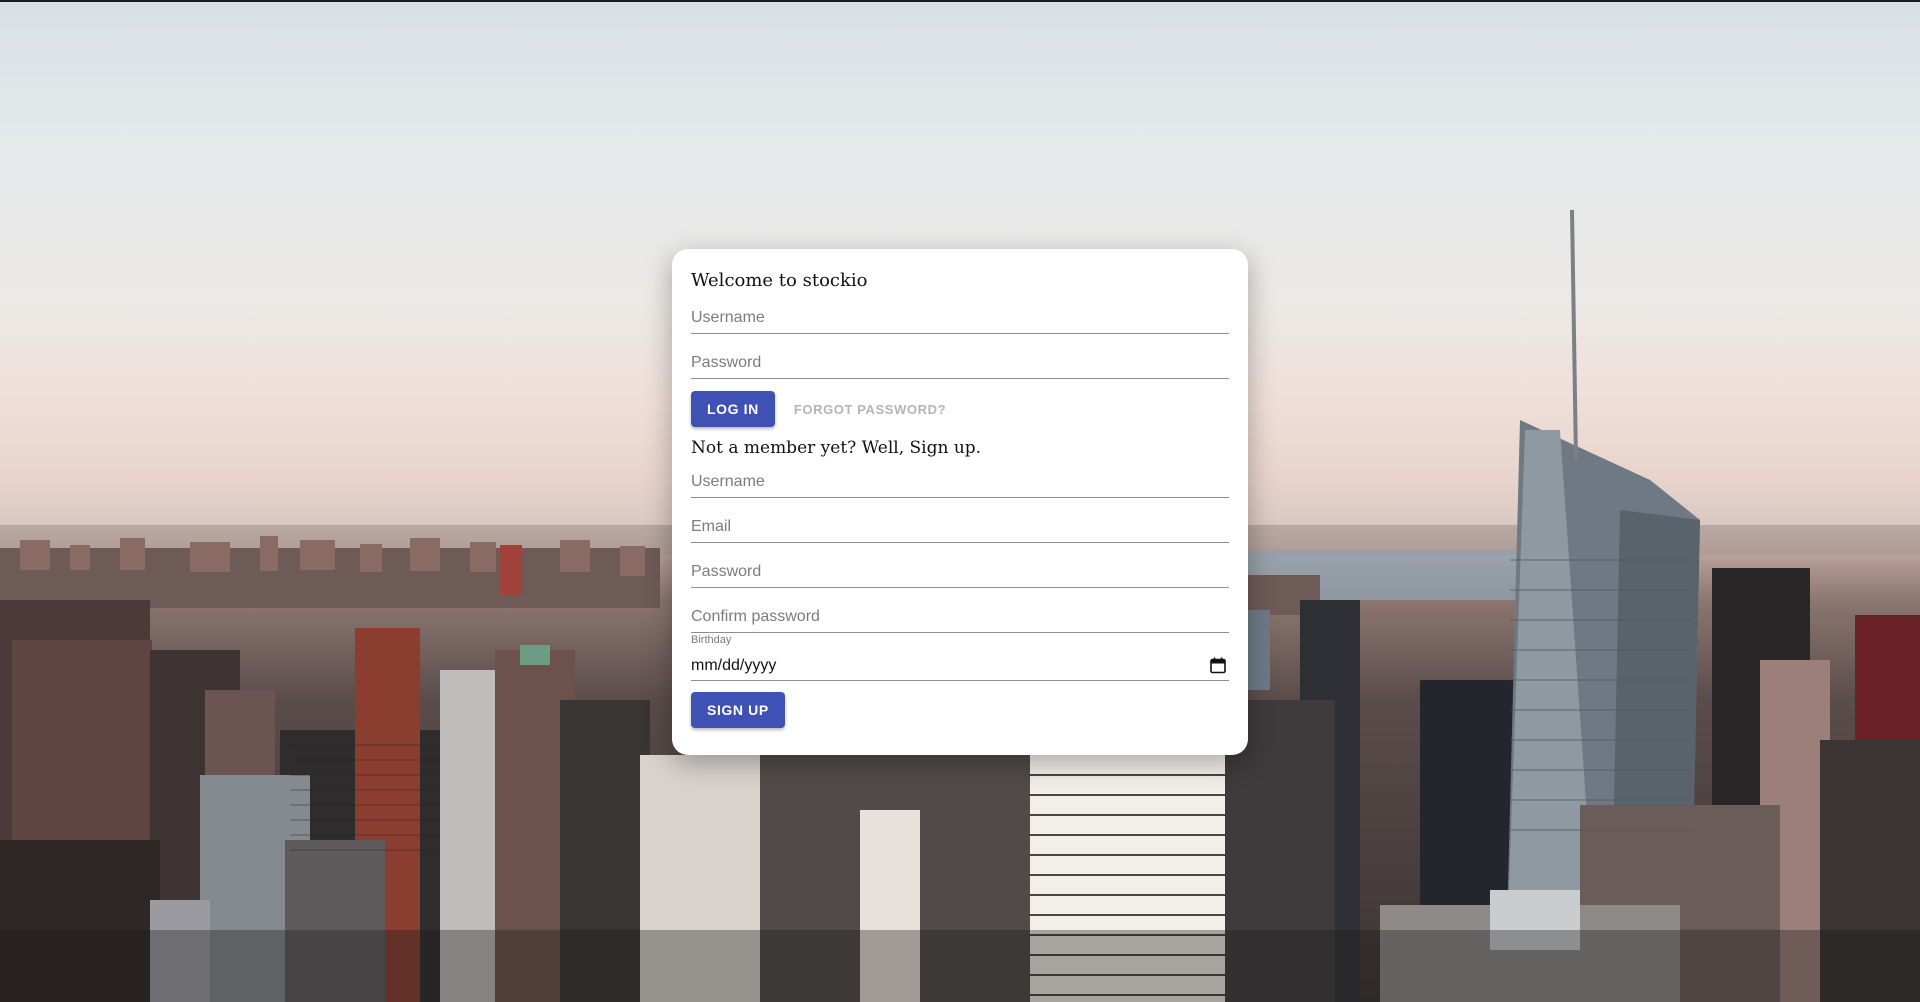  What do you see at coordinates (960, 479) in the screenshot?
I see `signup-username-field: Username` at bounding box center [960, 479].